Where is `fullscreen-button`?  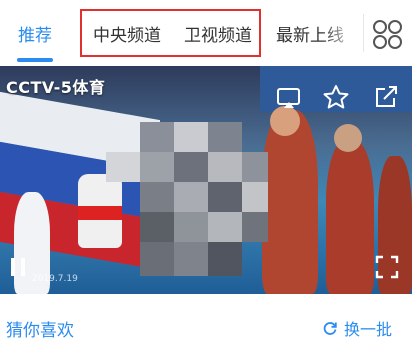 fullscreen-button is located at coordinates (387, 269).